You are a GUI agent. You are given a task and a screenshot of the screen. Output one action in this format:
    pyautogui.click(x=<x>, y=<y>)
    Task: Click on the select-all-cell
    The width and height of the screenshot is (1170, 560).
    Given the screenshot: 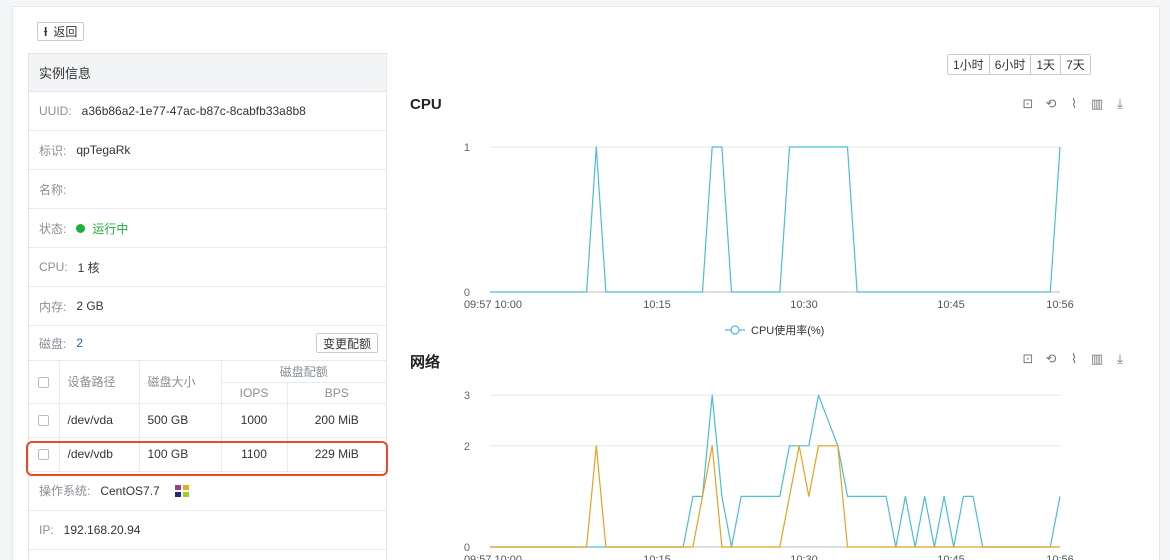 What is the action you would take?
    pyautogui.click(x=44, y=382)
    